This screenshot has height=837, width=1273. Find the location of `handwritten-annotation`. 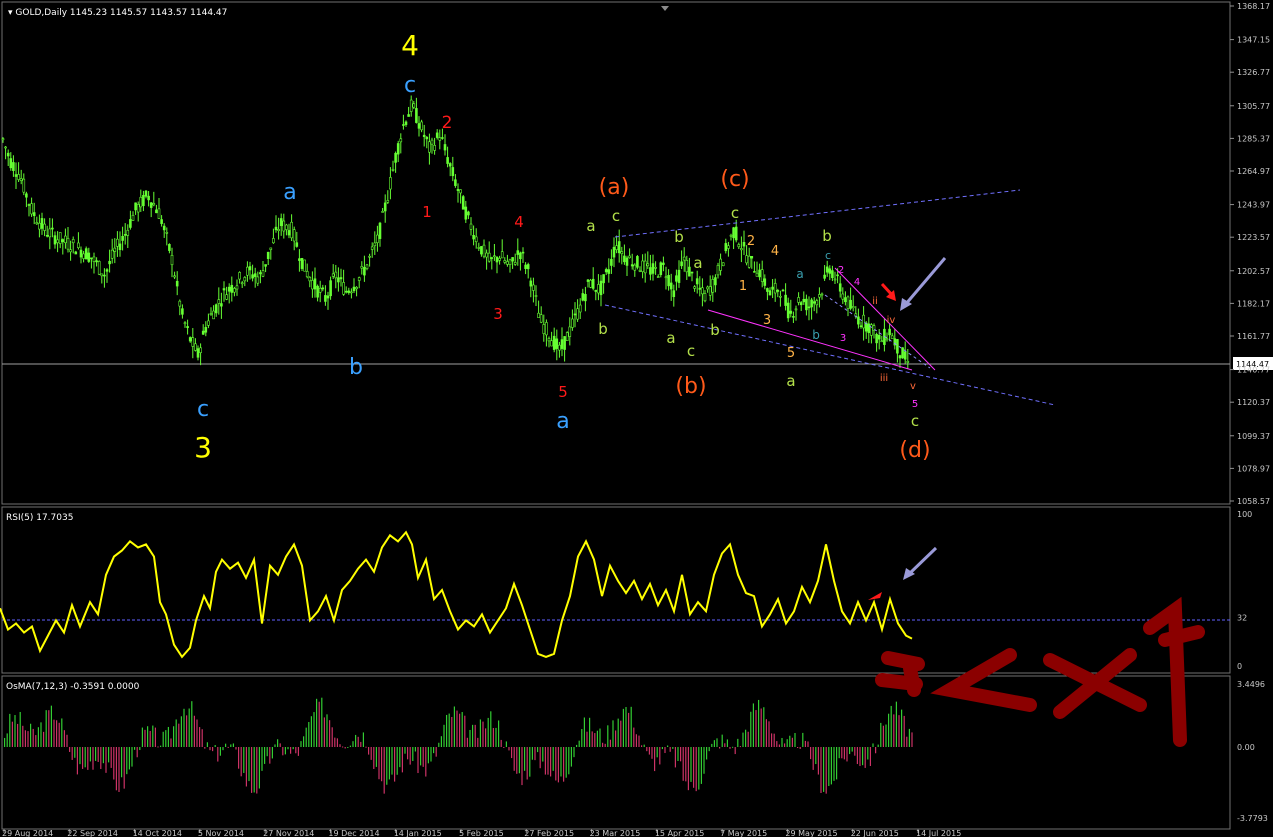

handwritten-annotation is located at coordinates (1040, 671).